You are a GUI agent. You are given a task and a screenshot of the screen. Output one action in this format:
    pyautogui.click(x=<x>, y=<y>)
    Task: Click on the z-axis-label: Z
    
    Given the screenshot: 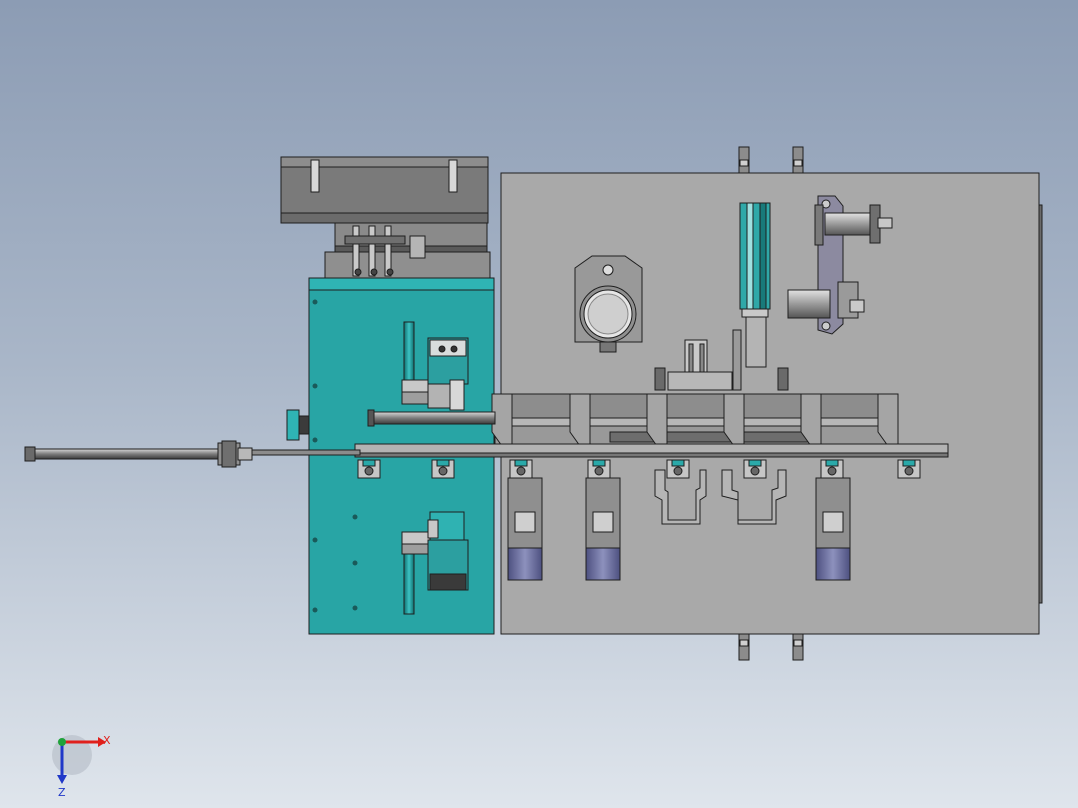 What is the action you would take?
    pyautogui.click(x=62, y=792)
    